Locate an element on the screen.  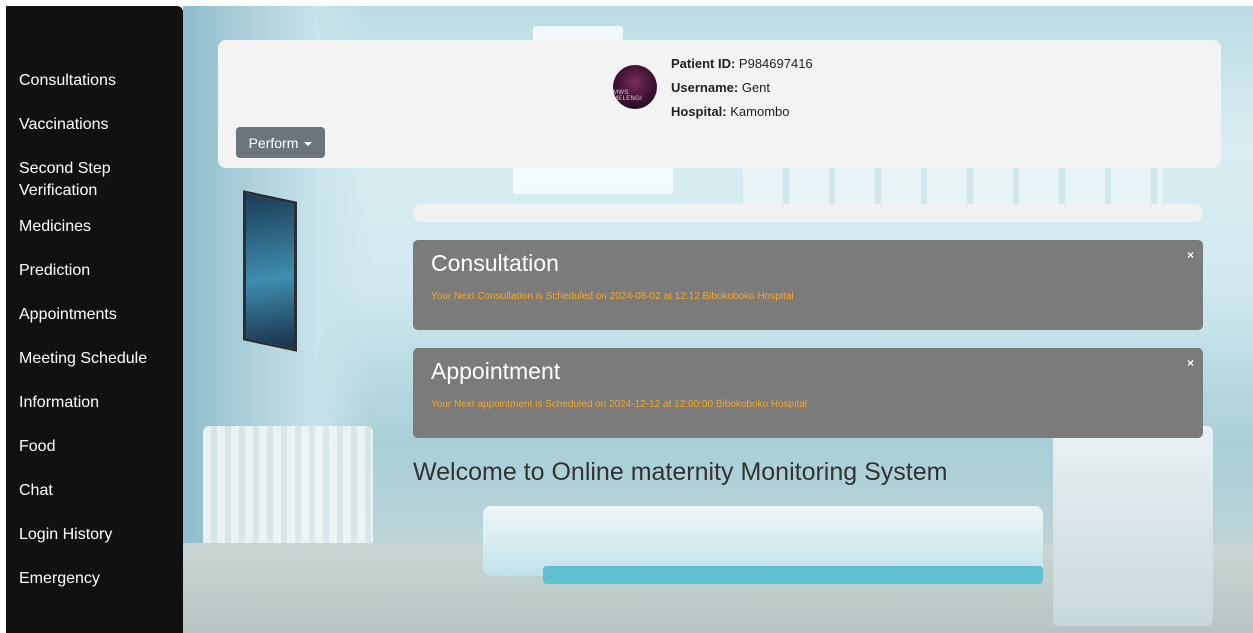
sidebar-item-prediction: Prediction is located at coordinates (94, 271).